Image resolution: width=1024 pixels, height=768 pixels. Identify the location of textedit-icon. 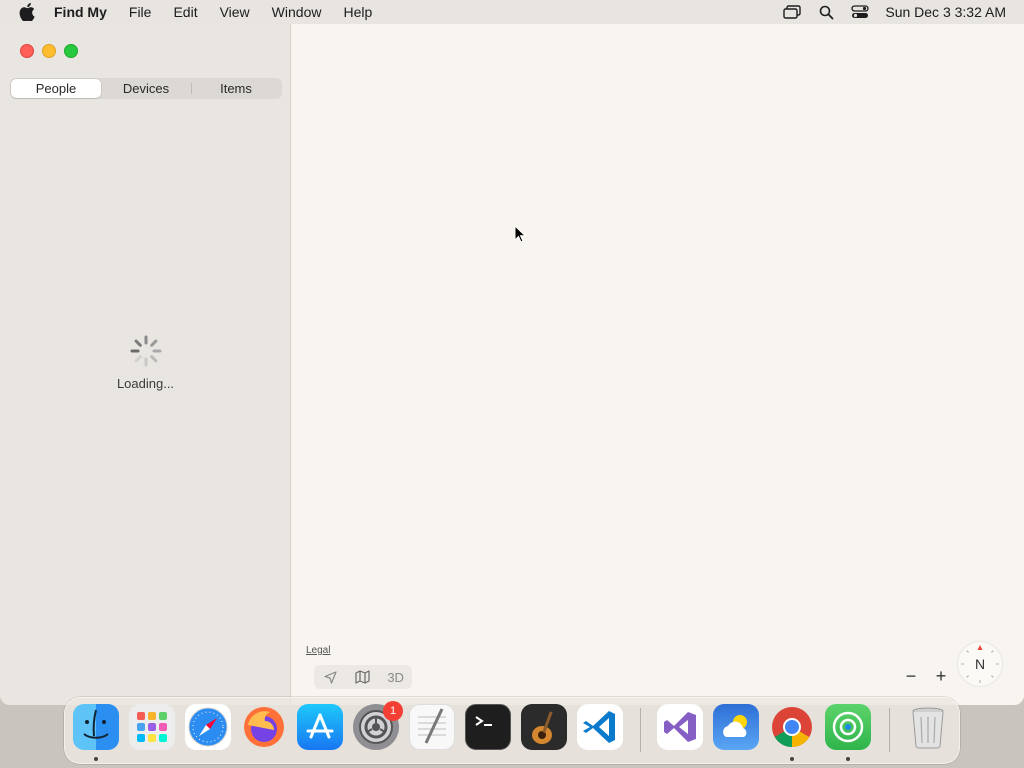
(432, 727).